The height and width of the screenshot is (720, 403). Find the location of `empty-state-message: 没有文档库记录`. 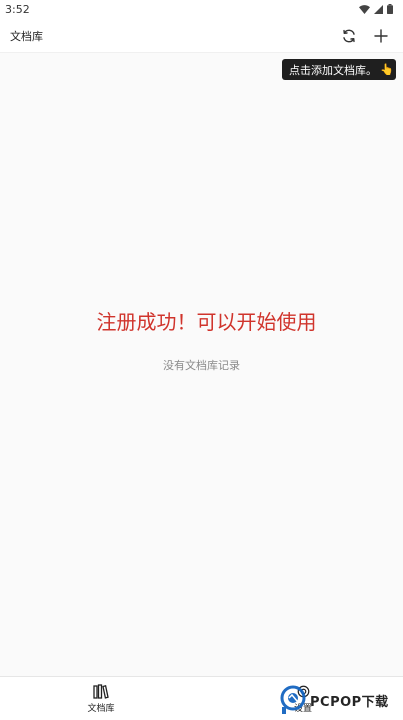

empty-state-message: 没有文档库记录 is located at coordinates (201, 365).